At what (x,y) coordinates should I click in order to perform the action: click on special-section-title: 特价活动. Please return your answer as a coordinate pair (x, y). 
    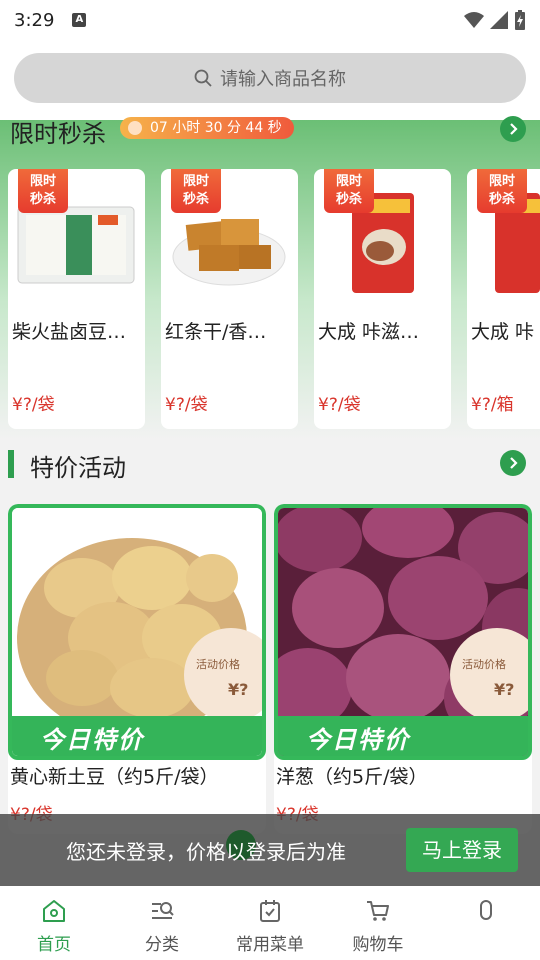
    Looking at the image, I should click on (78, 468).